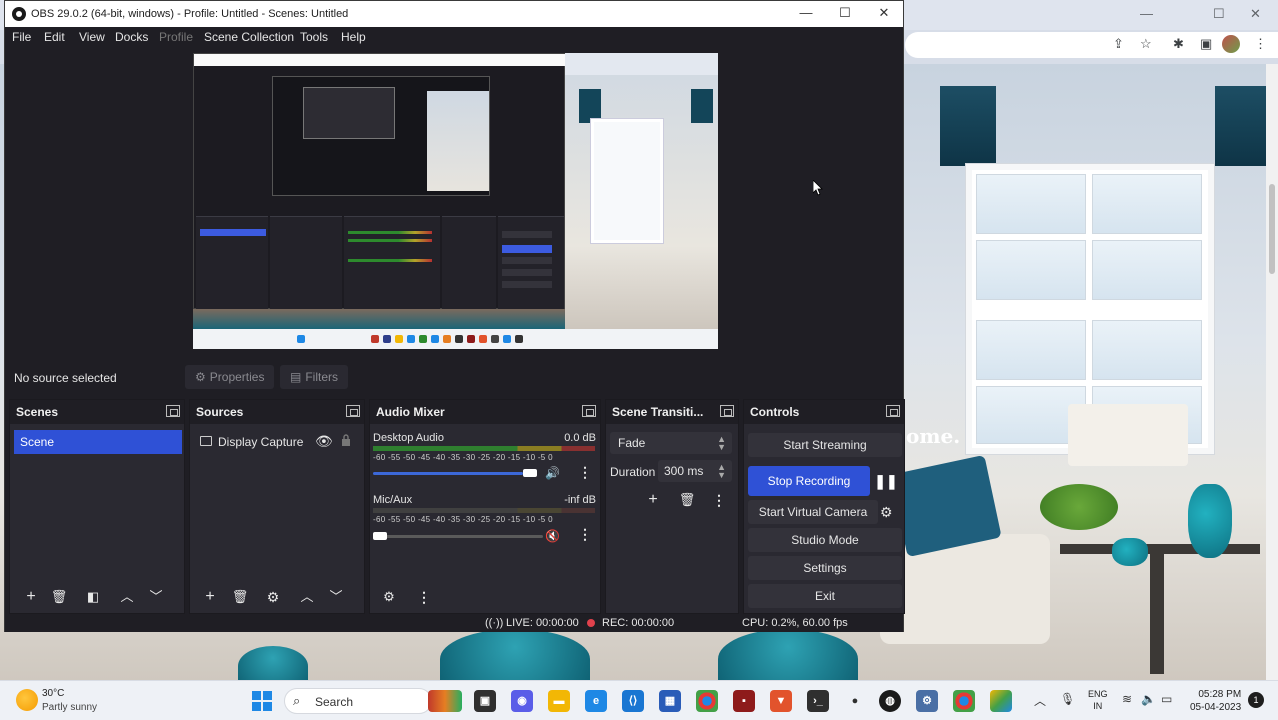 The width and height of the screenshot is (1278, 720). What do you see at coordinates (59, 597) in the screenshot?
I see `remove-scene-trash-icon: 🗑` at bounding box center [59, 597].